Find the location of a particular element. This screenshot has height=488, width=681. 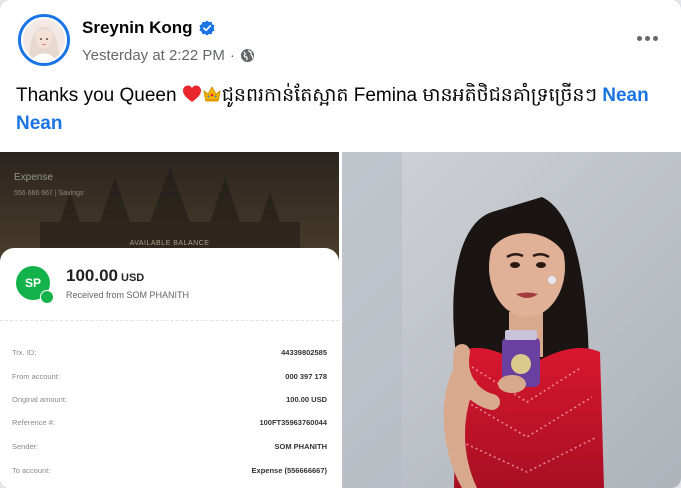

balance-label: AVAILABLE BALANCE is located at coordinates (169, 243).